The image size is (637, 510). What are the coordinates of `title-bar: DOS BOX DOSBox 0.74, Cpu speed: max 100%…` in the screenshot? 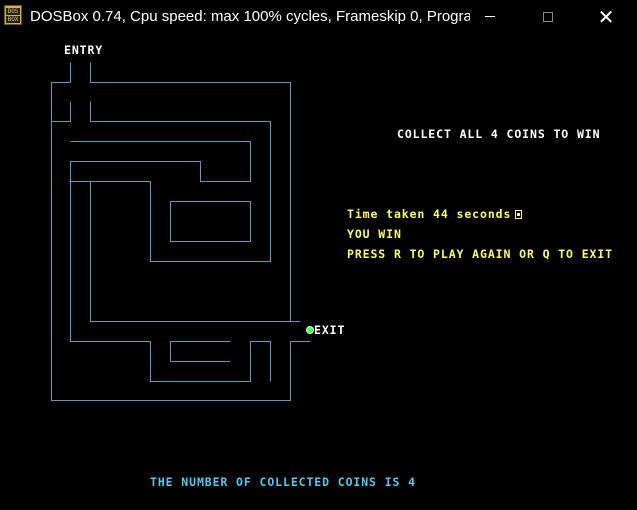 It's located at (318, 16).